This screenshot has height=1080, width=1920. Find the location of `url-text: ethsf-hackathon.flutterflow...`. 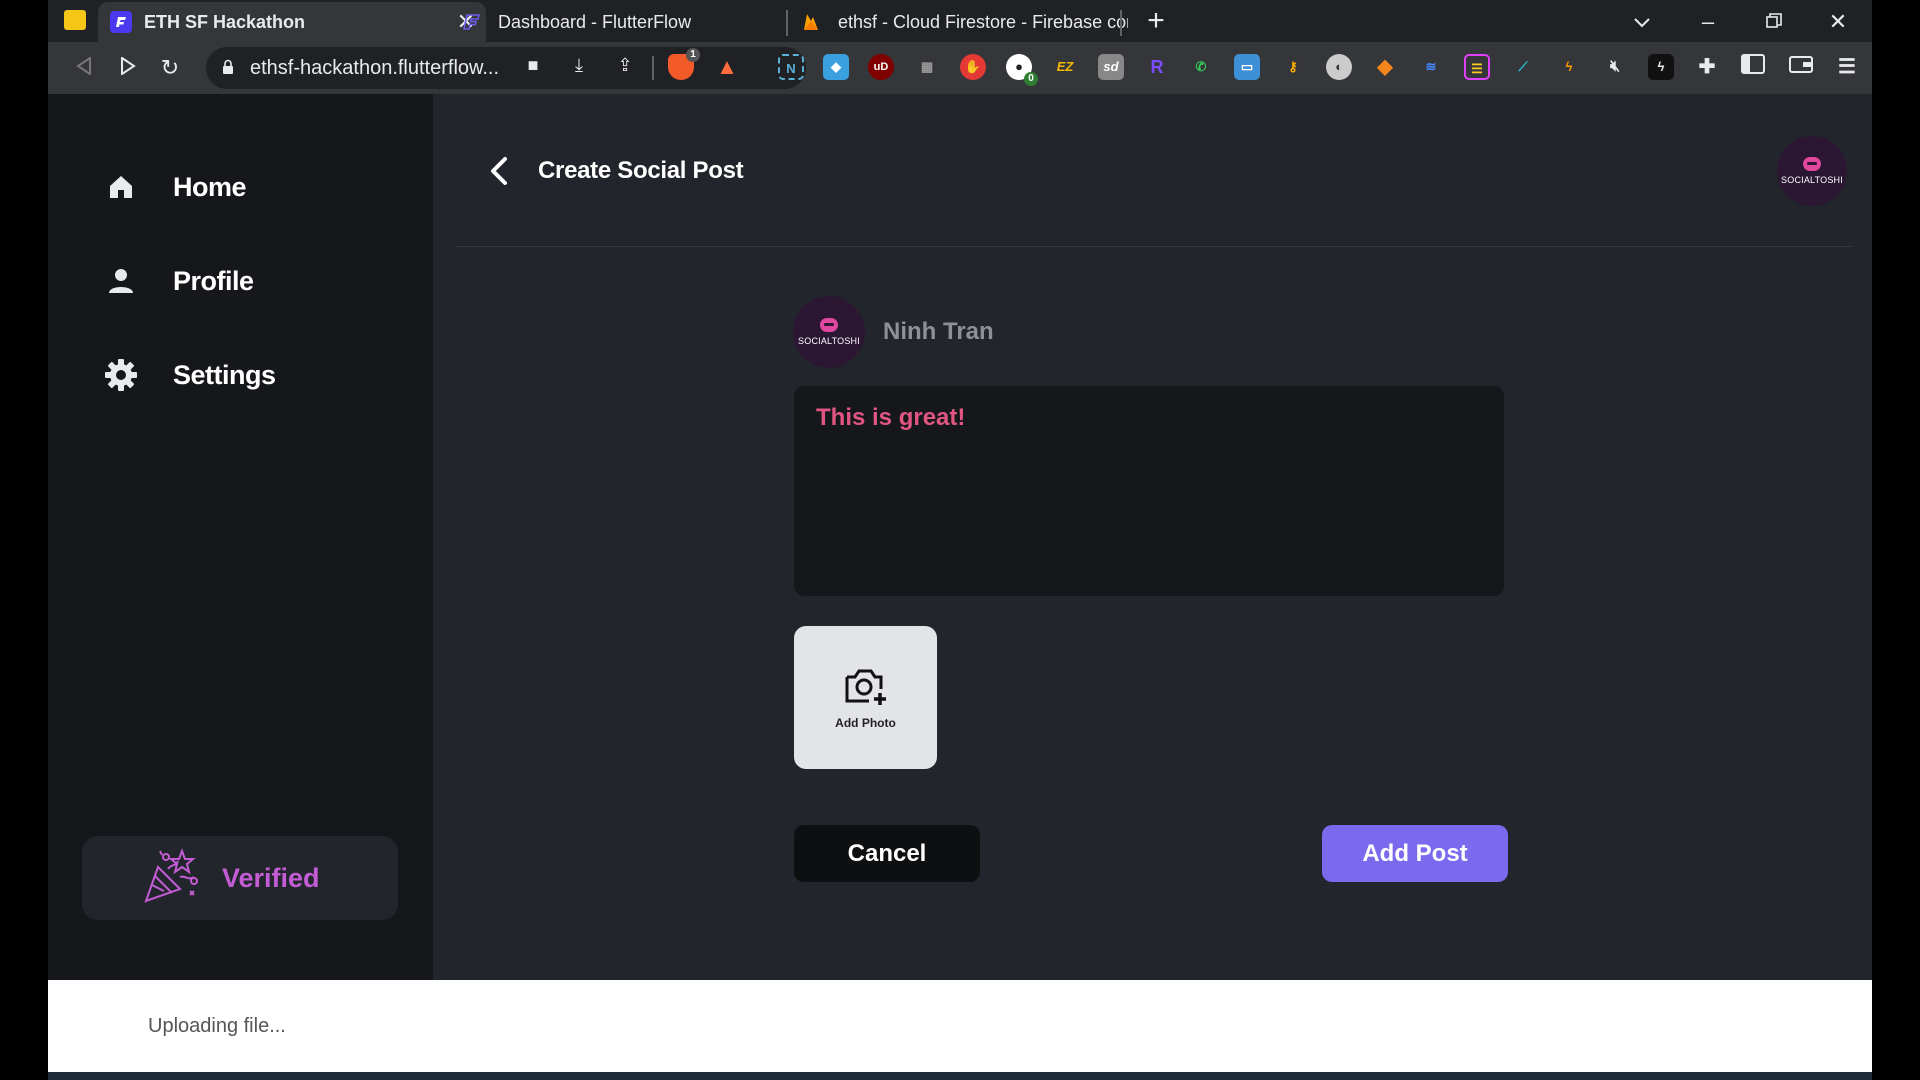

url-text: ethsf-hackathon.flutterflow... is located at coordinates (375, 67).